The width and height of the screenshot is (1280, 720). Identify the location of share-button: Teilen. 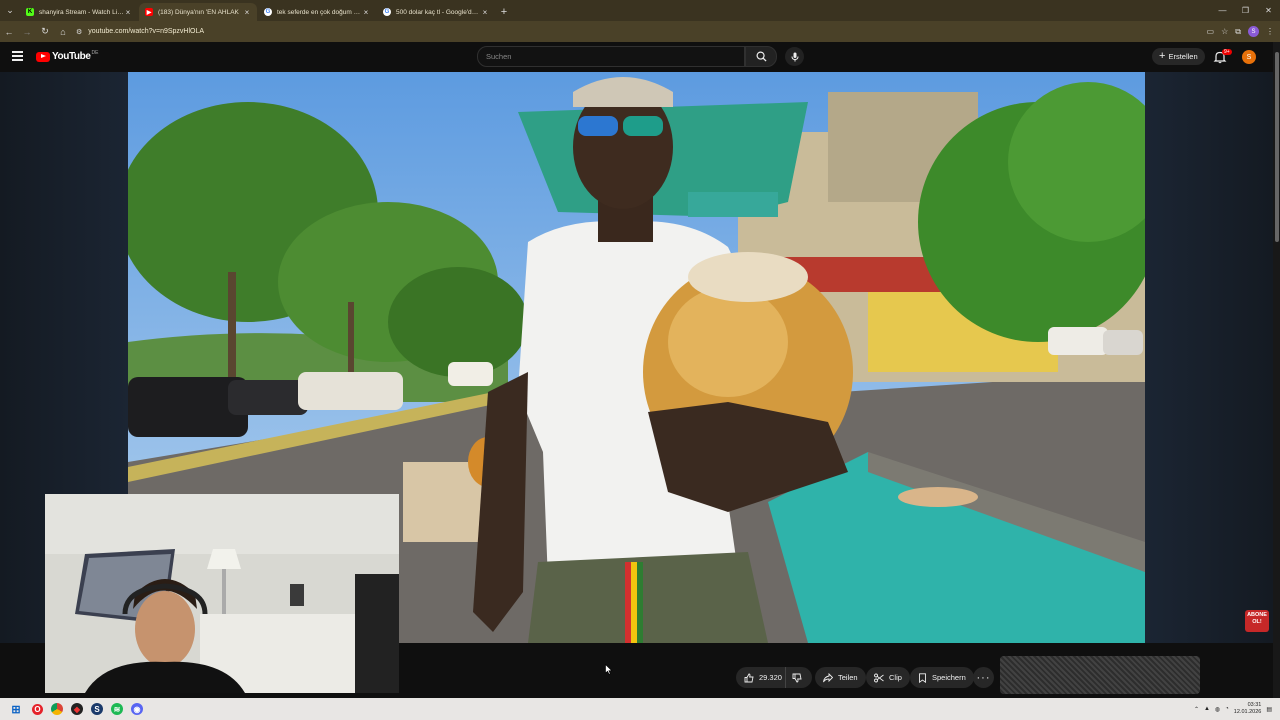
(840, 677).